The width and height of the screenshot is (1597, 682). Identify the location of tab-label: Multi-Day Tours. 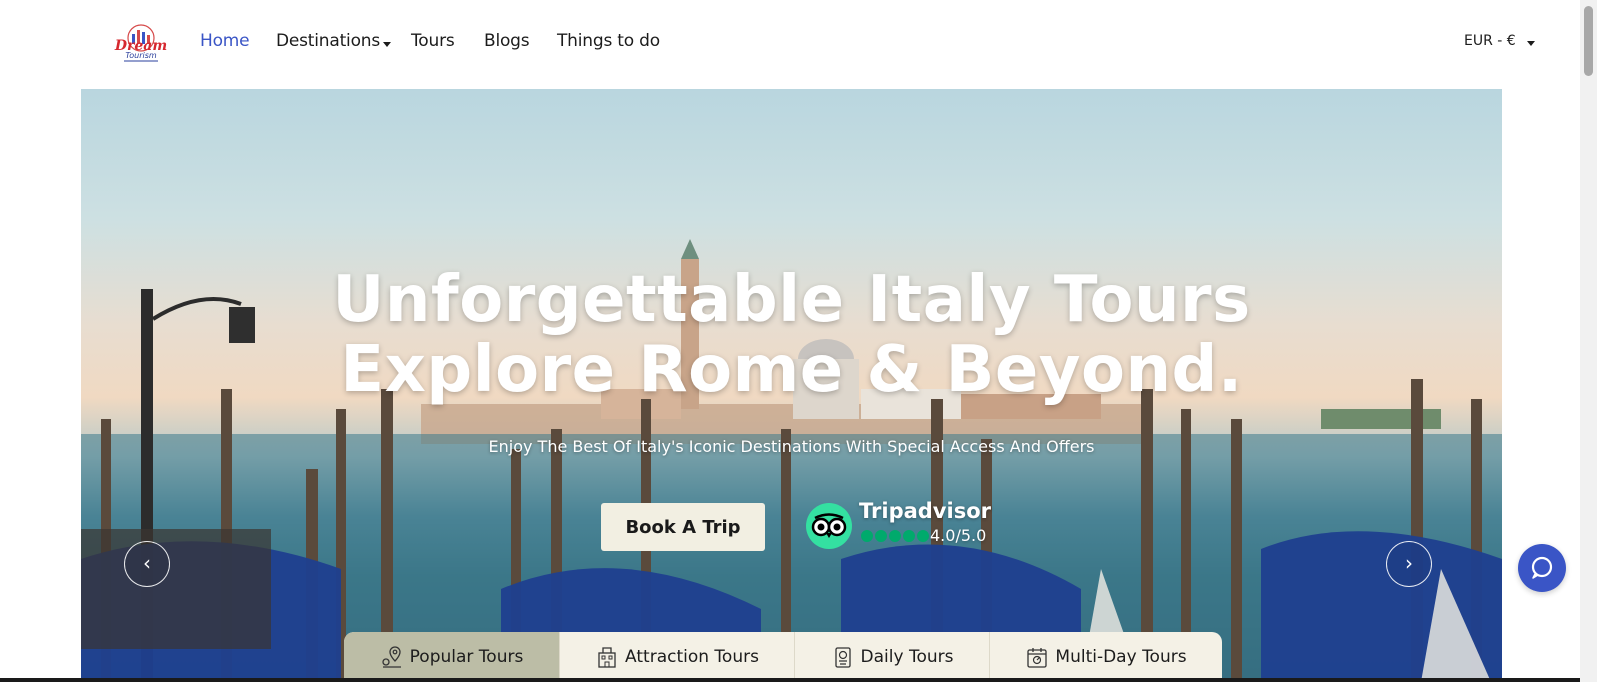
(1121, 657).